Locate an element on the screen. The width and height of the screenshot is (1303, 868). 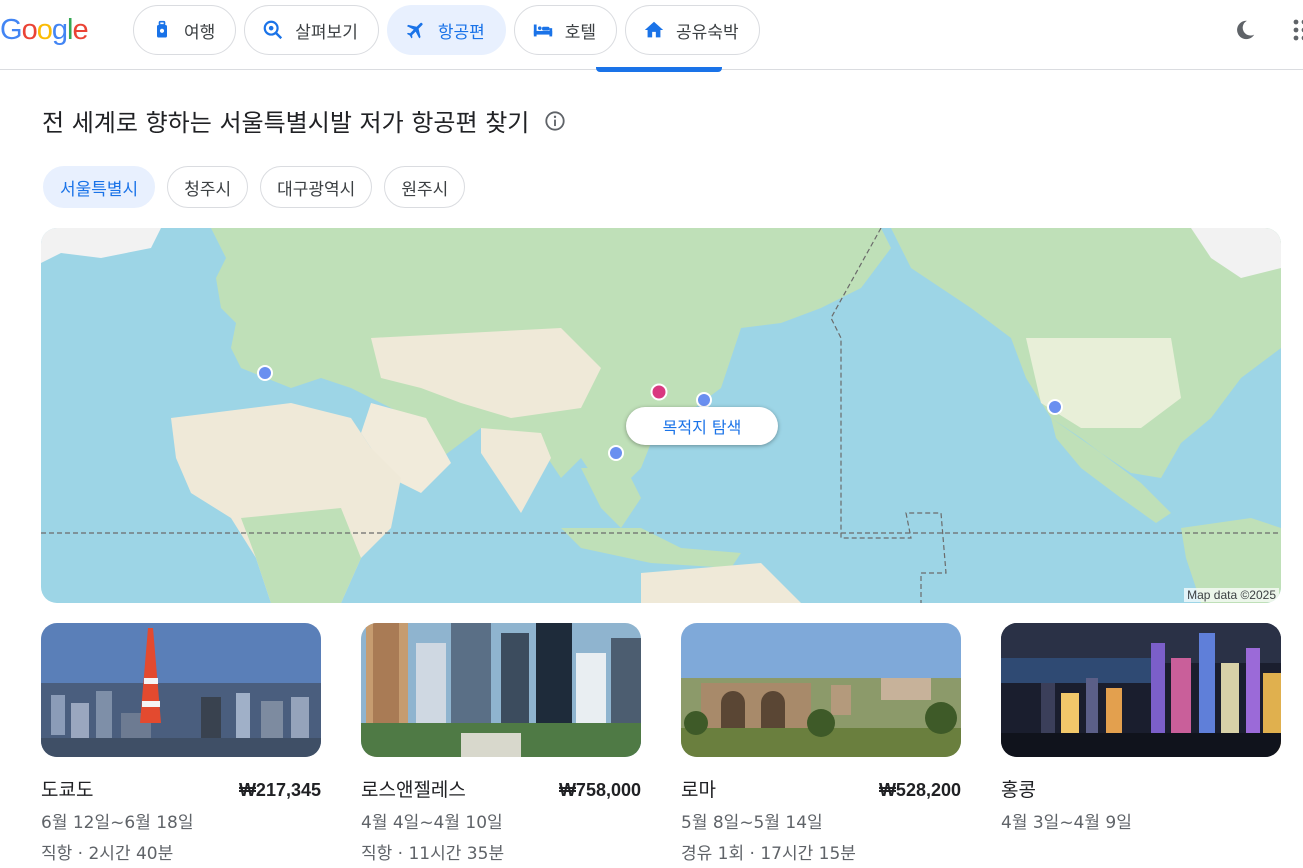
tab-explore: 살펴보기 is located at coordinates (311, 30).